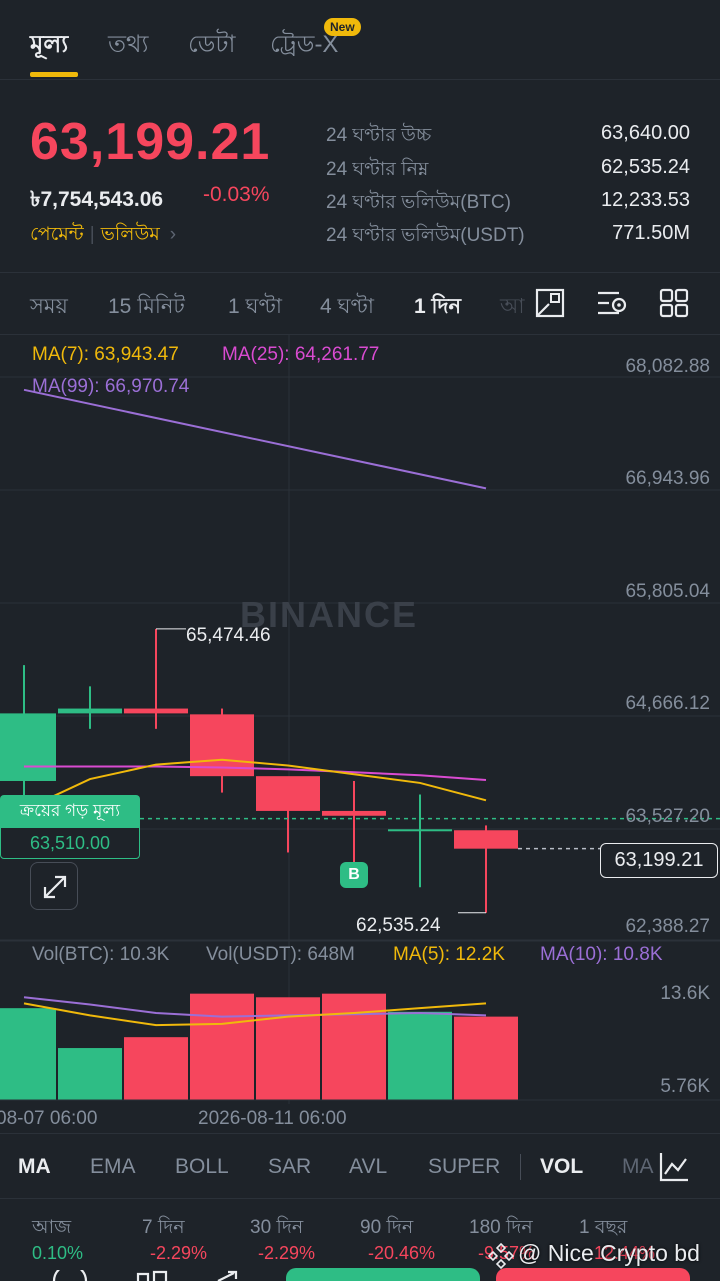  I want to click on low-price-label: 62,535.24, so click(398, 925).